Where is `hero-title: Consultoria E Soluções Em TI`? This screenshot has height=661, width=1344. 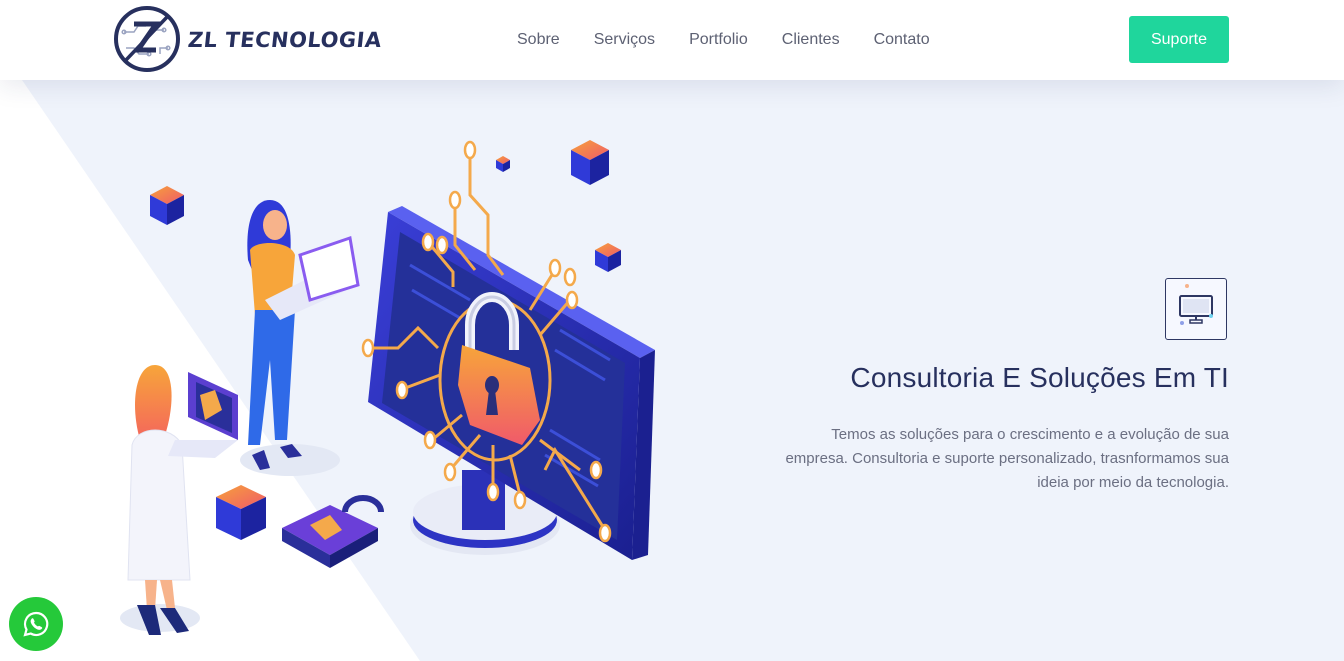
hero-title: Consultoria E Soluções Em TI is located at coordinates (1039, 377).